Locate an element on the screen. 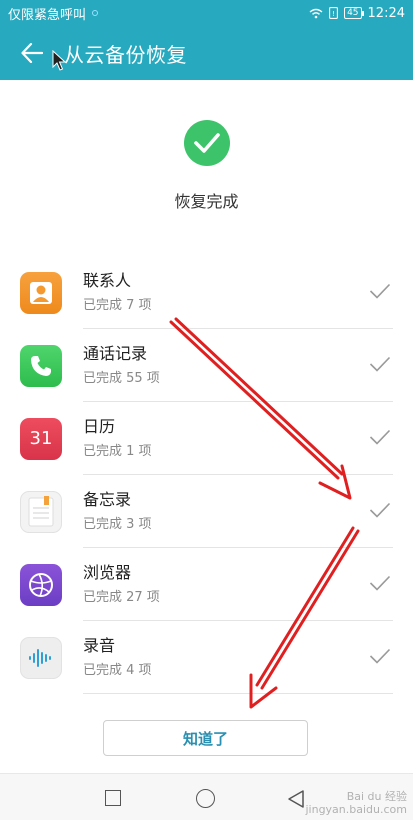 This screenshot has height=820, width=413. list-item: 31 日历 已完成 1 项 is located at coordinates (206, 438).